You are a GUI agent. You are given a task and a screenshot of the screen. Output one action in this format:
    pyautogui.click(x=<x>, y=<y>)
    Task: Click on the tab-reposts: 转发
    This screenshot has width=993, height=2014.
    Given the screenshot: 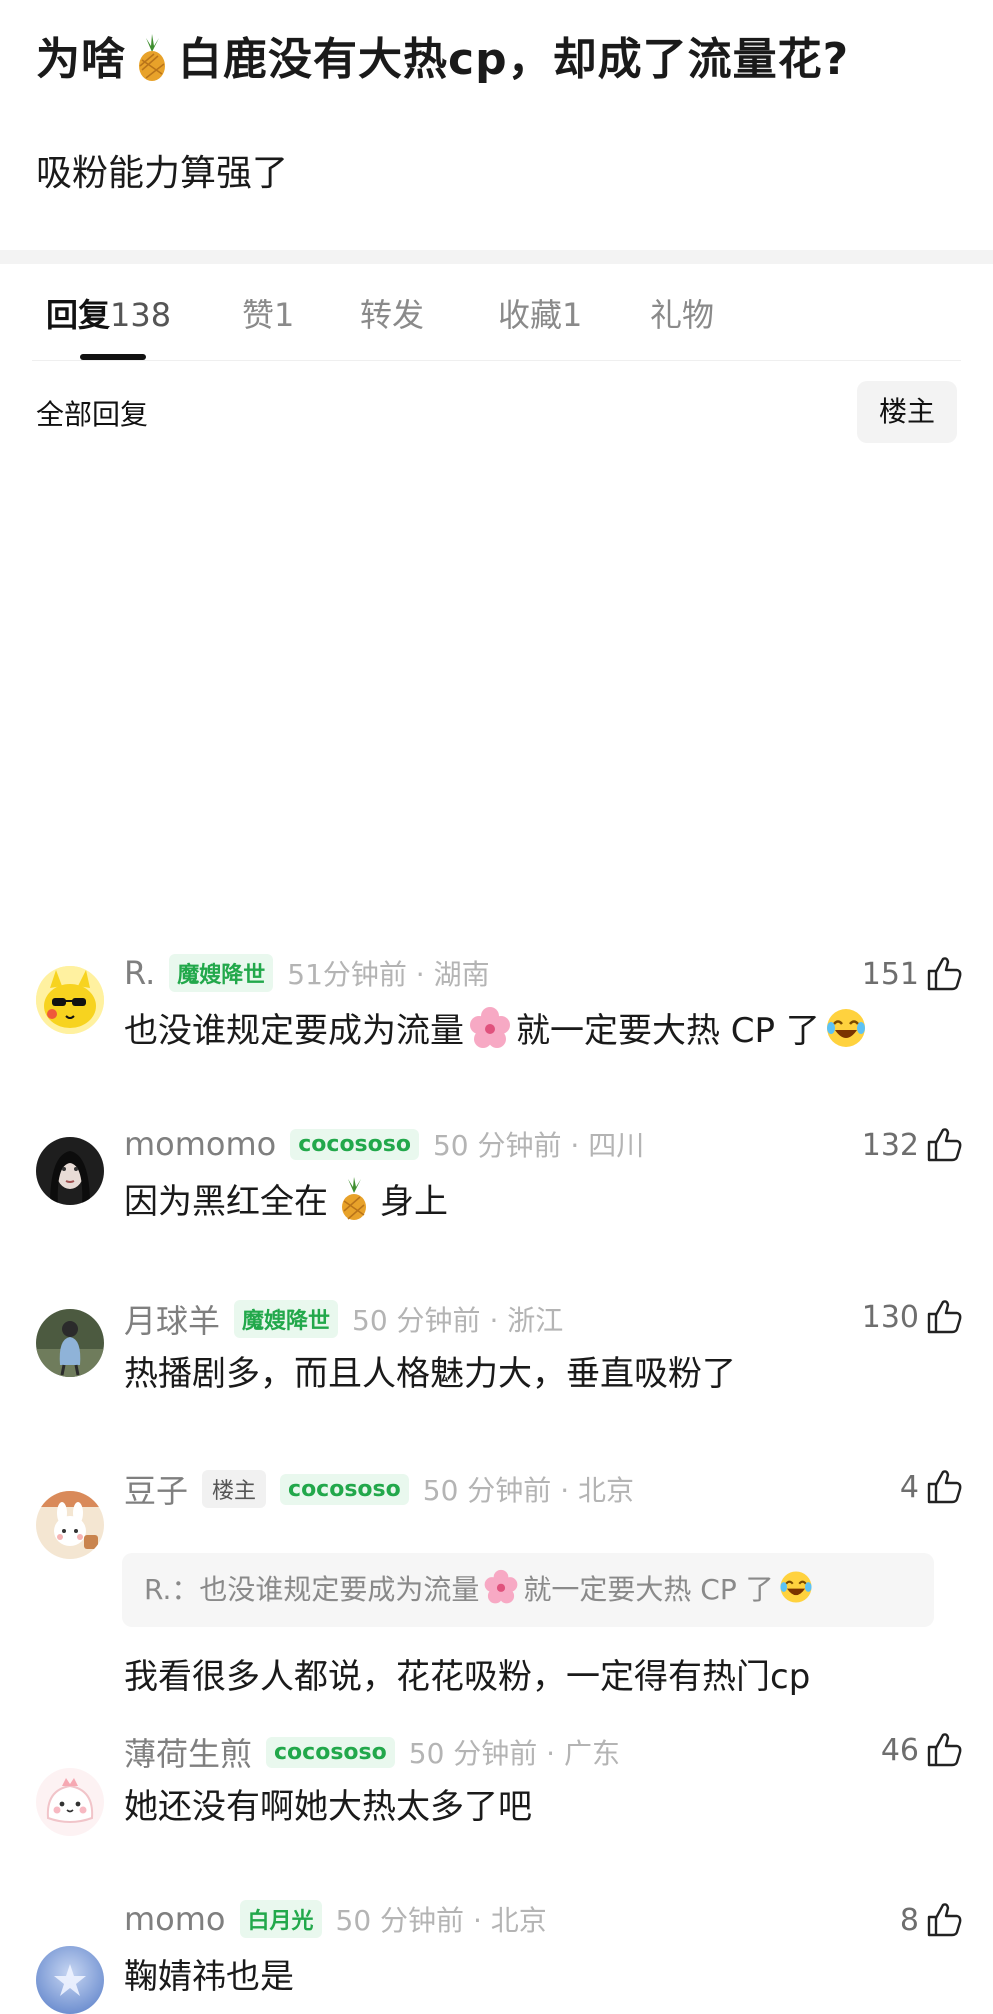 What is the action you would take?
    pyautogui.click(x=392, y=313)
    